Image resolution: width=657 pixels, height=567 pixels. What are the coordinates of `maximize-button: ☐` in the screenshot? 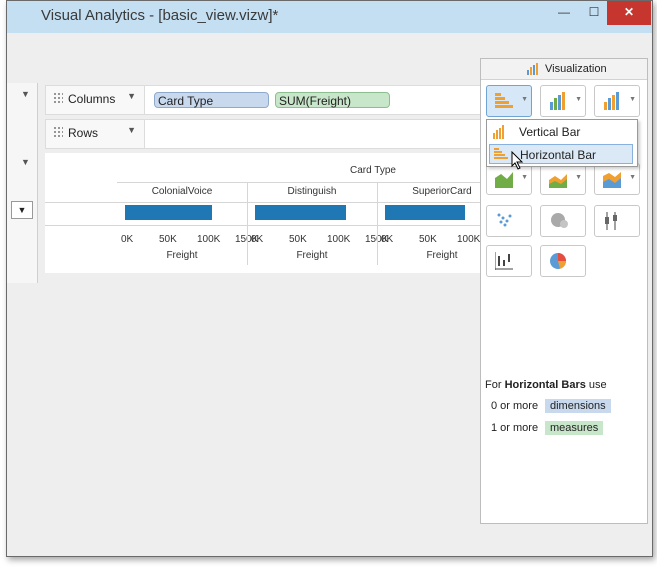 It's located at (594, 13).